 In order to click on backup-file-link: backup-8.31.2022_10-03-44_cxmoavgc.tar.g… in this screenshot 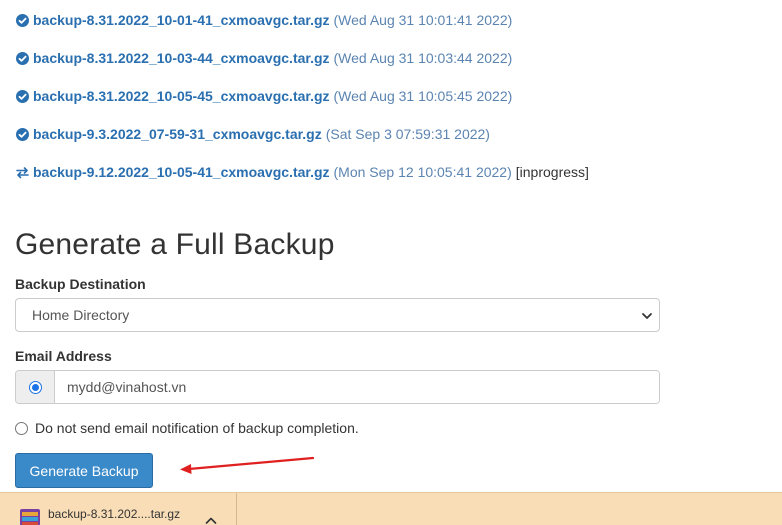, I will do `click(181, 58)`.